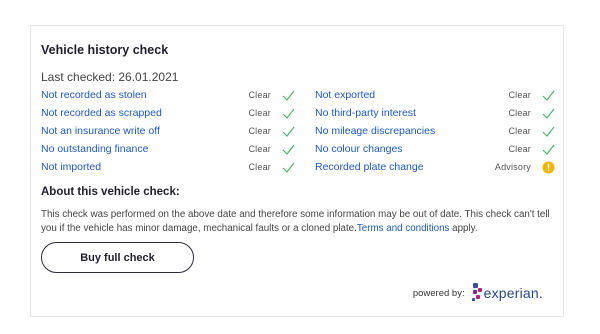 The height and width of the screenshot is (334, 600). What do you see at coordinates (405, 167) in the screenshot?
I see `check-link: Recorded plate change` at bounding box center [405, 167].